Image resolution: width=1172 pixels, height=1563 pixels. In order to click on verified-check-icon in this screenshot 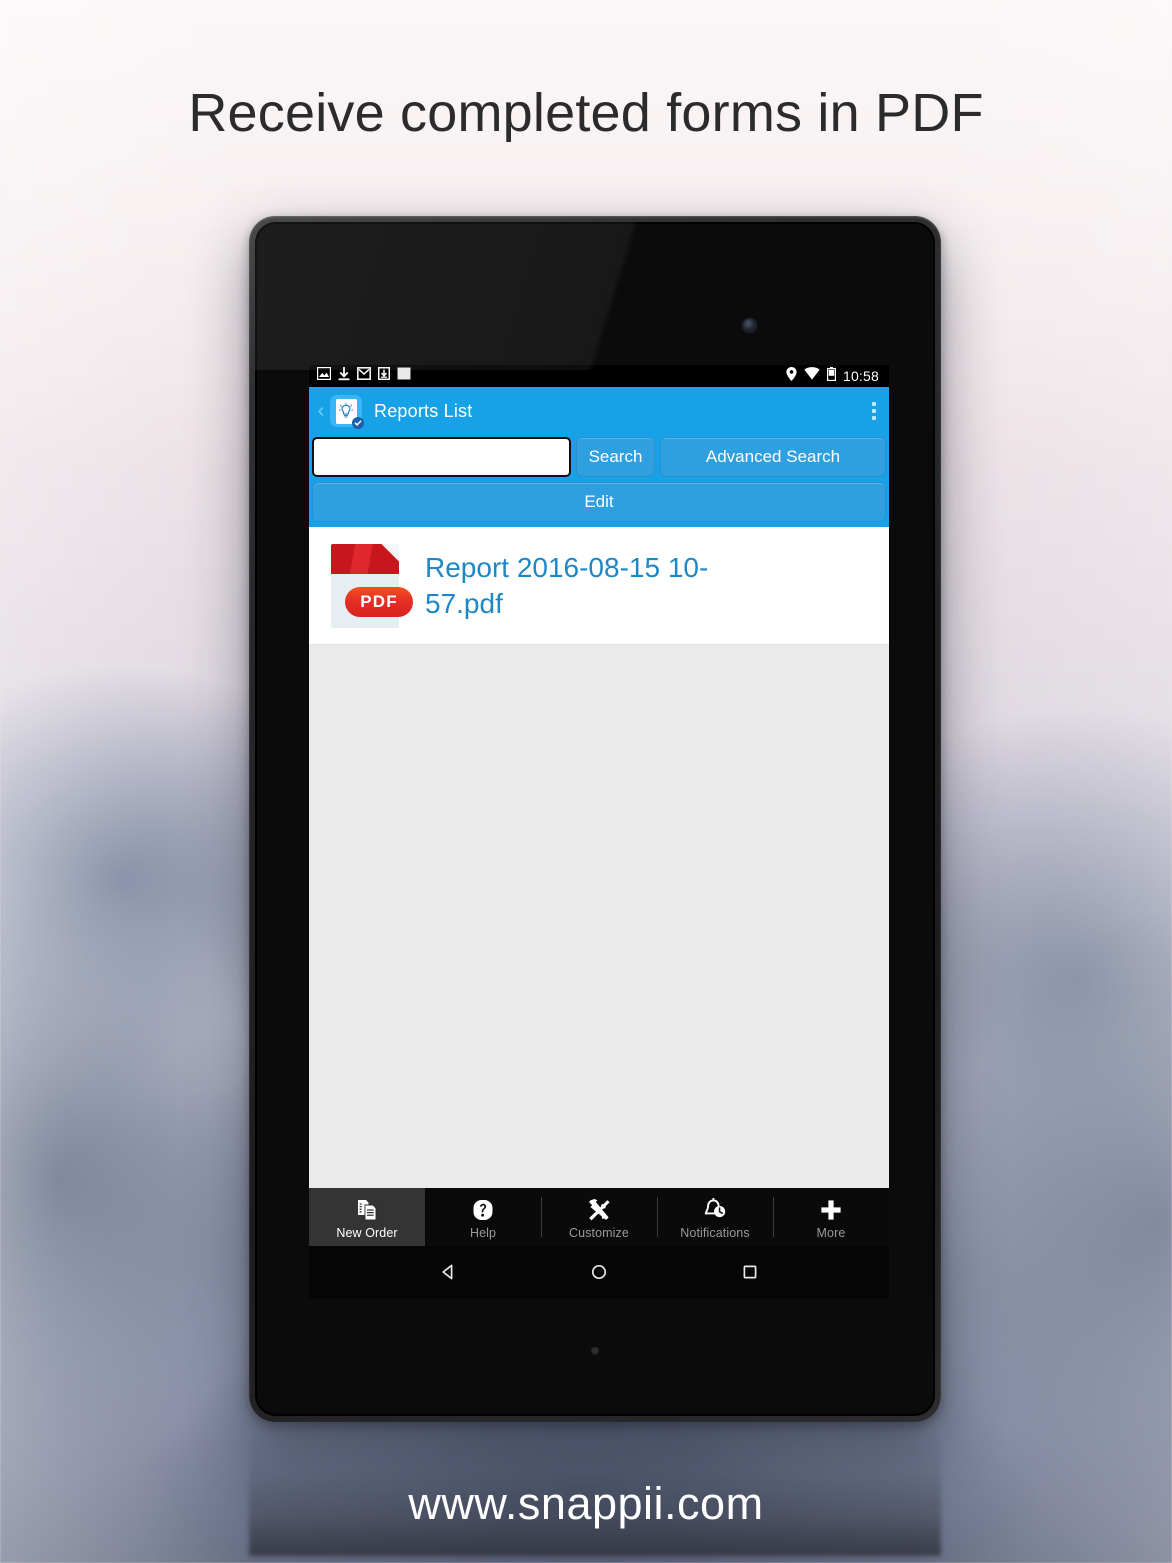, I will do `click(358, 423)`.